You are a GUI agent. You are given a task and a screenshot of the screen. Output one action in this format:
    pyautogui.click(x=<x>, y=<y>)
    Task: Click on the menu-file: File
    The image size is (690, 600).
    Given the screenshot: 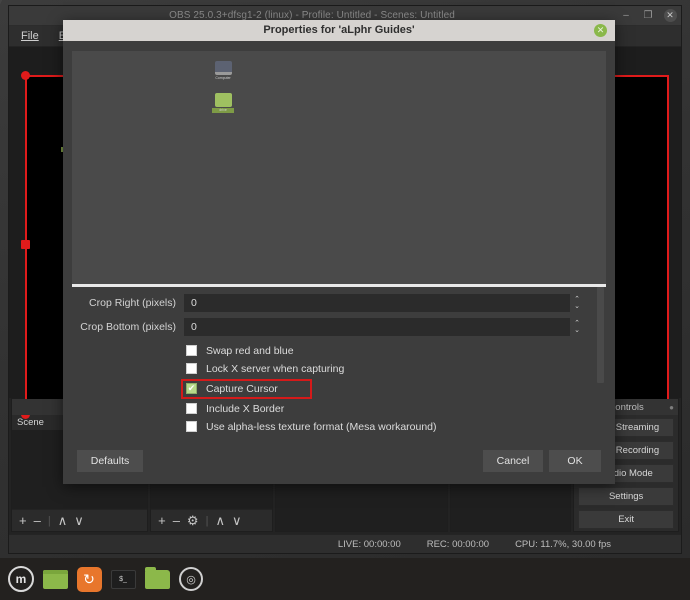 What is the action you would take?
    pyautogui.click(x=30, y=36)
    